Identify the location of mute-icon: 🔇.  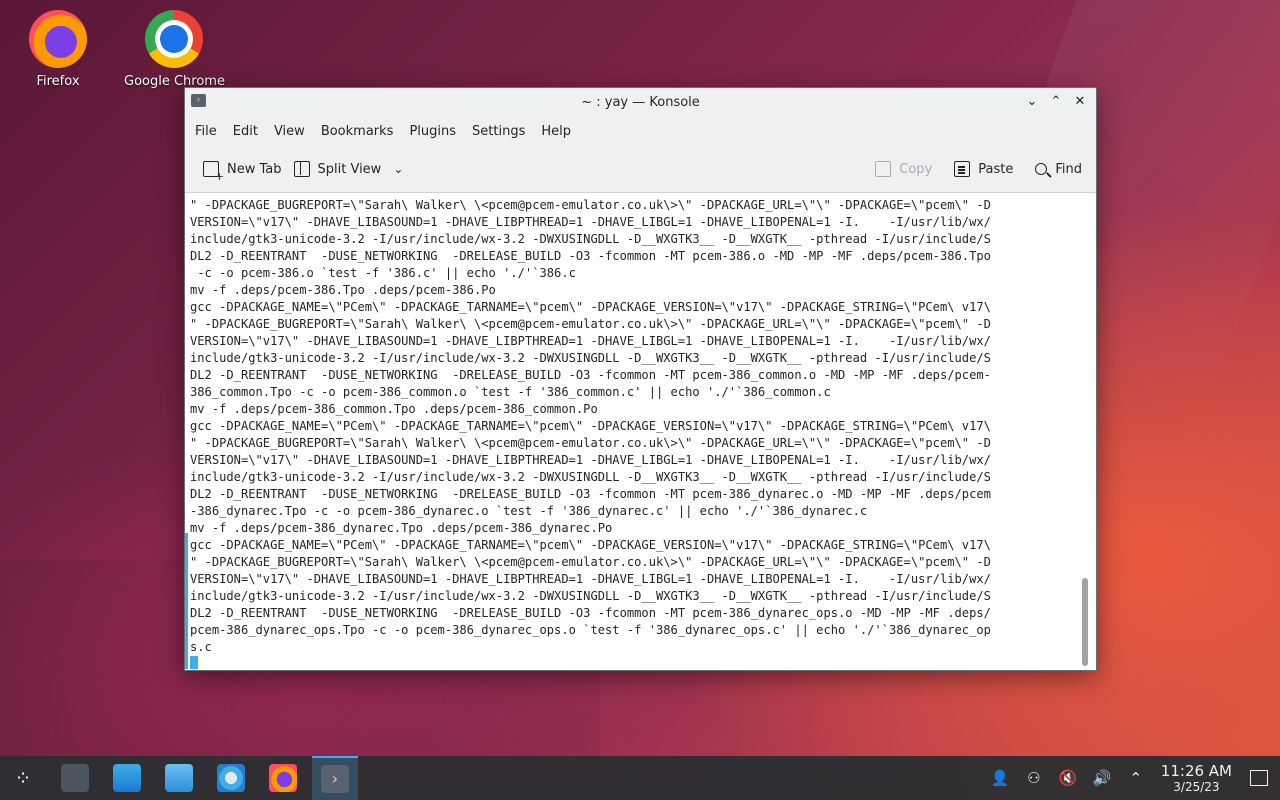
(1068, 778).